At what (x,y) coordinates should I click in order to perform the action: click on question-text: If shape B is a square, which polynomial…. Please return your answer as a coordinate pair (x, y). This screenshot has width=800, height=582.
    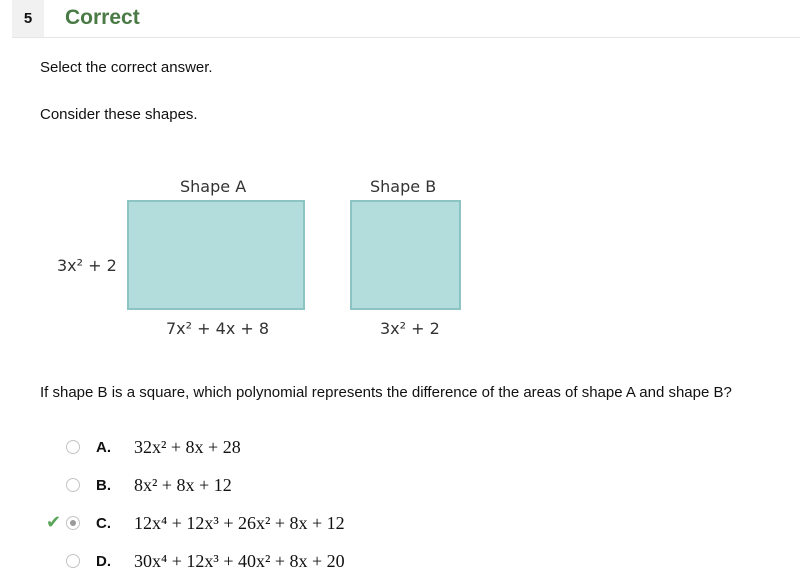
    Looking at the image, I should click on (386, 392).